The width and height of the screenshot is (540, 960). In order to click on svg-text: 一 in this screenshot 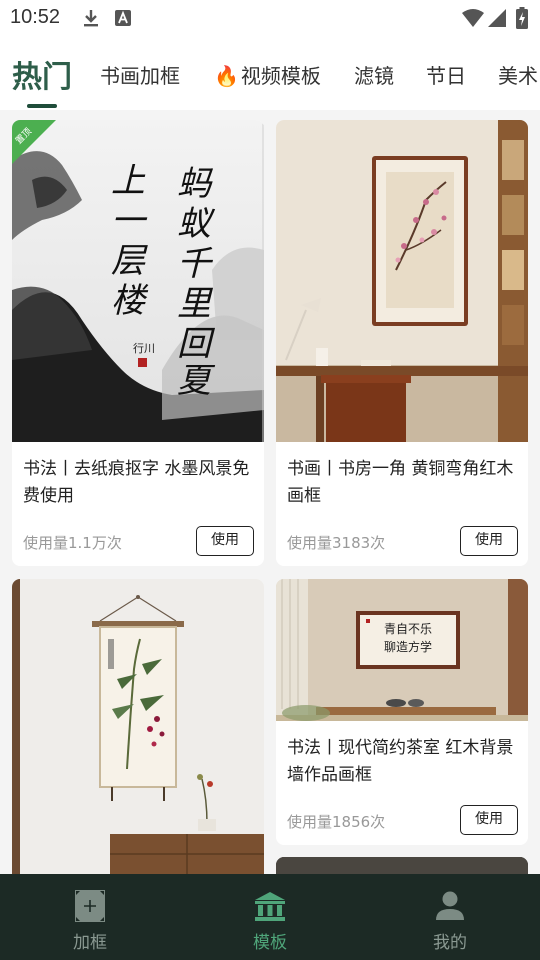, I will do `click(129, 221)`.